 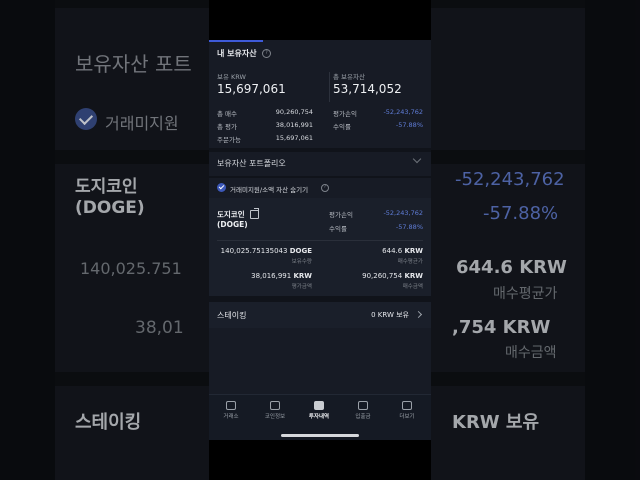 What do you see at coordinates (300, 251) in the screenshot?
I see `holding-qty-unit: DOGE` at bounding box center [300, 251].